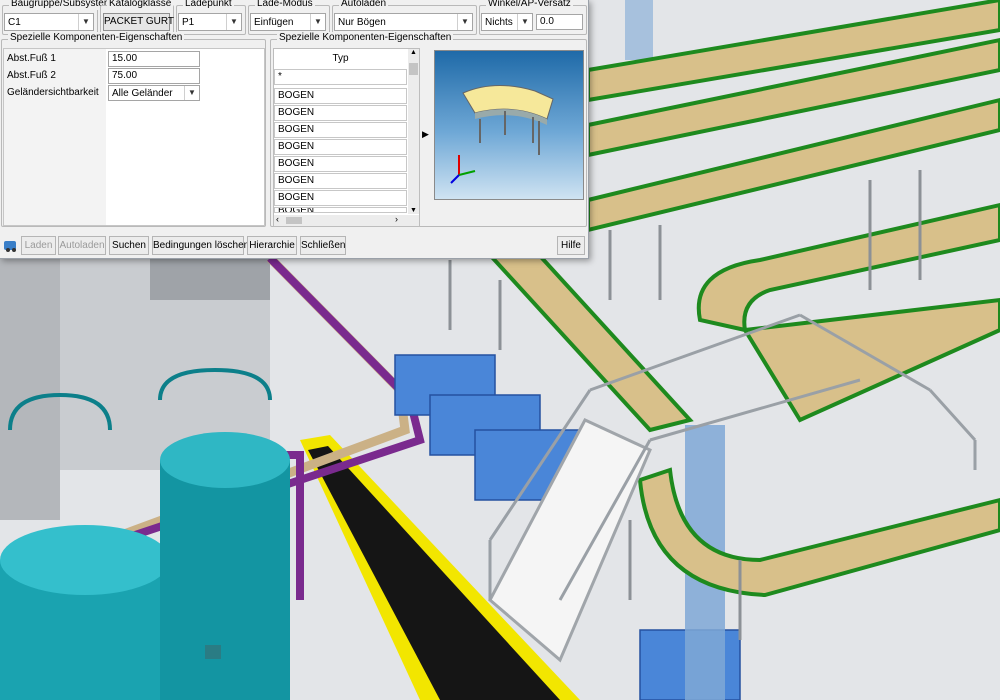 The image size is (1000, 700). I want to click on hierarchie-button: Hierarchie, so click(272, 245).